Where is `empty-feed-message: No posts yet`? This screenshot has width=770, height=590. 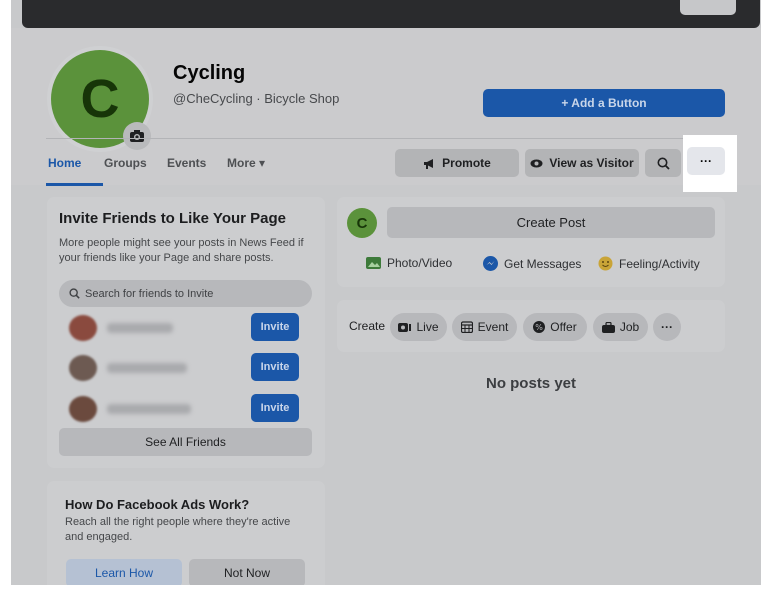
empty-feed-message: No posts yet is located at coordinates (530, 383).